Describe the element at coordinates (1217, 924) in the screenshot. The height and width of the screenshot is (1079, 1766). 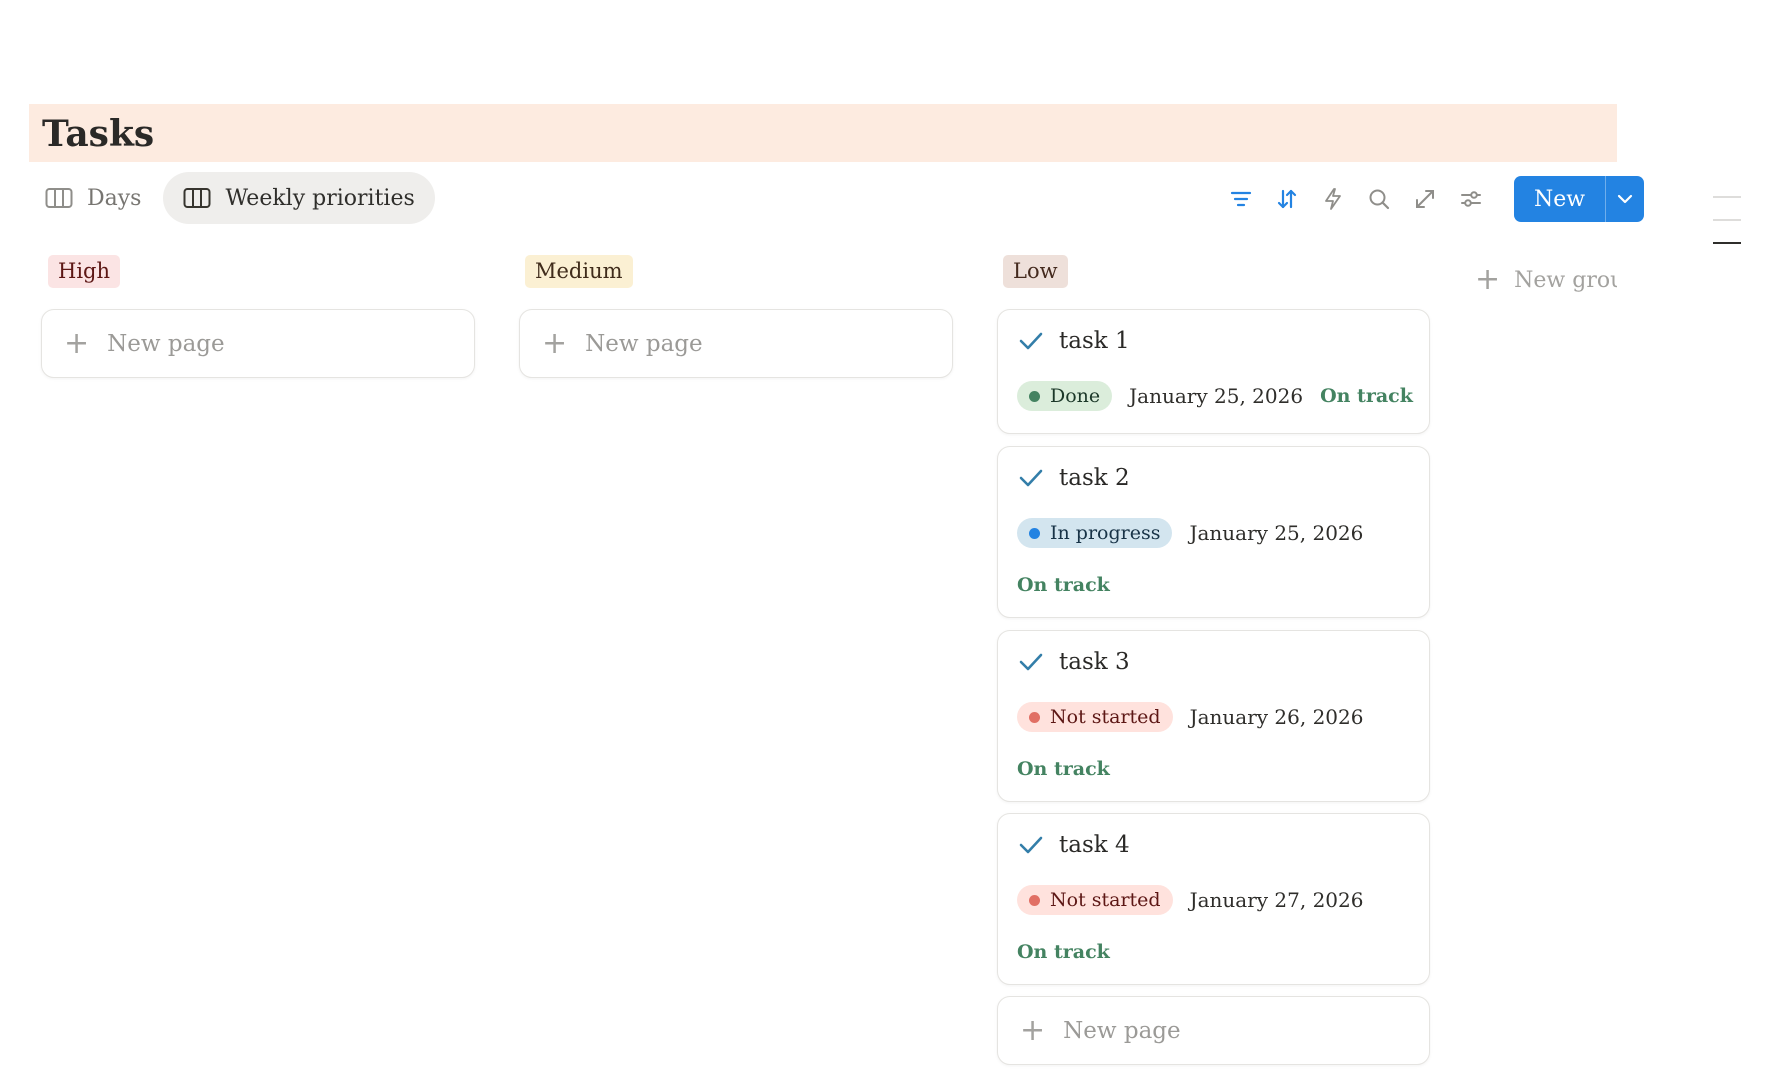
I see `task-properties: Not started January 27, 2026 On track` at that location.